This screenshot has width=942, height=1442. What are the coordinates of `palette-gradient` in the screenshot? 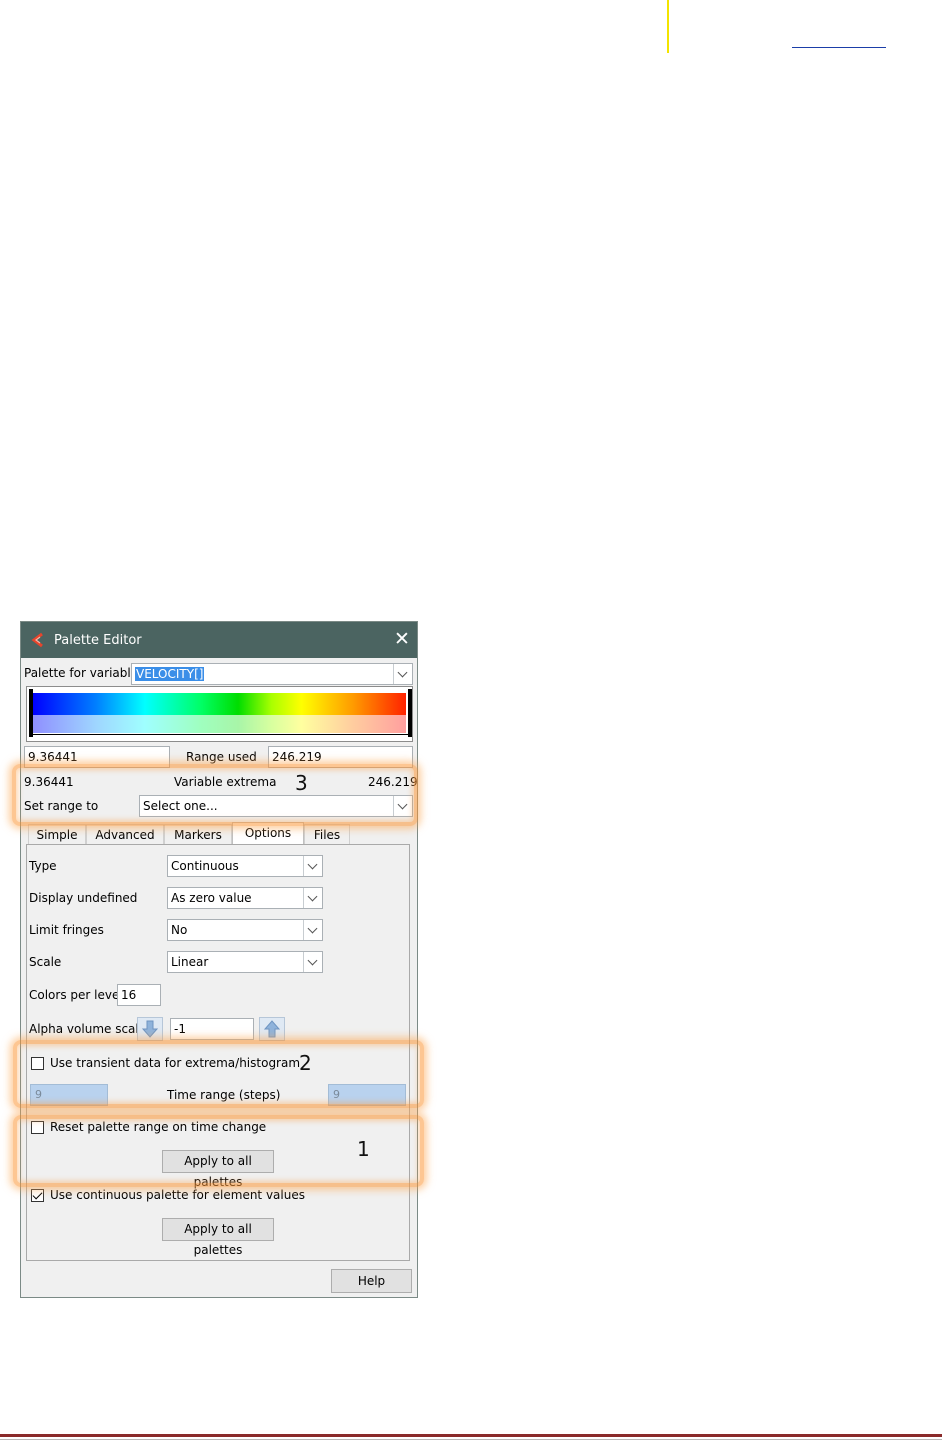 It's located at (219, 704).